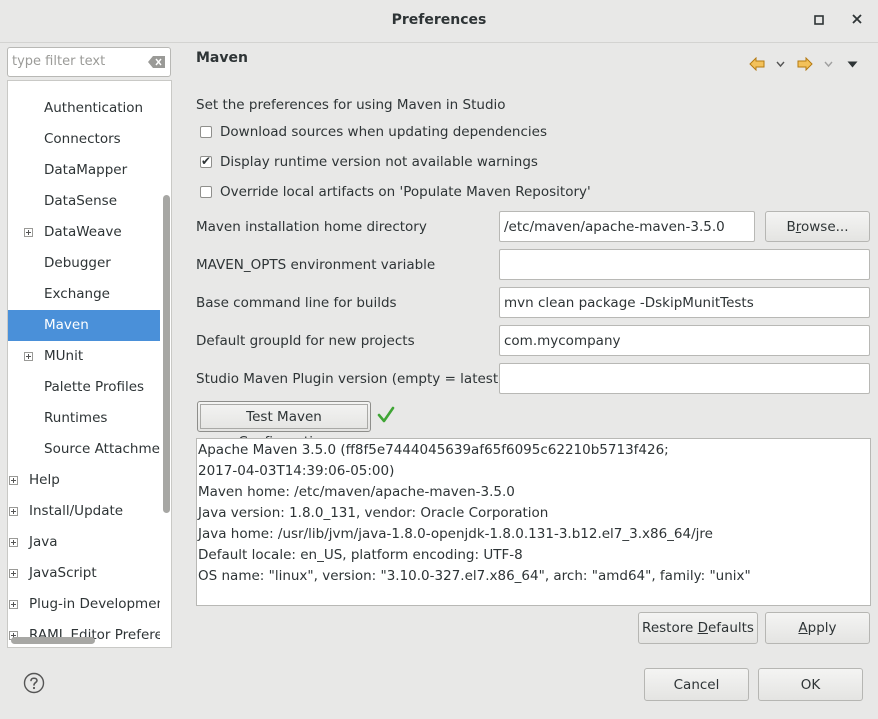 This screenshot has height=719, width=878. What do you see at coordinates (679, 265) in the screenshot?
I see `maven-opts-input` at bounding box center [679, 265].